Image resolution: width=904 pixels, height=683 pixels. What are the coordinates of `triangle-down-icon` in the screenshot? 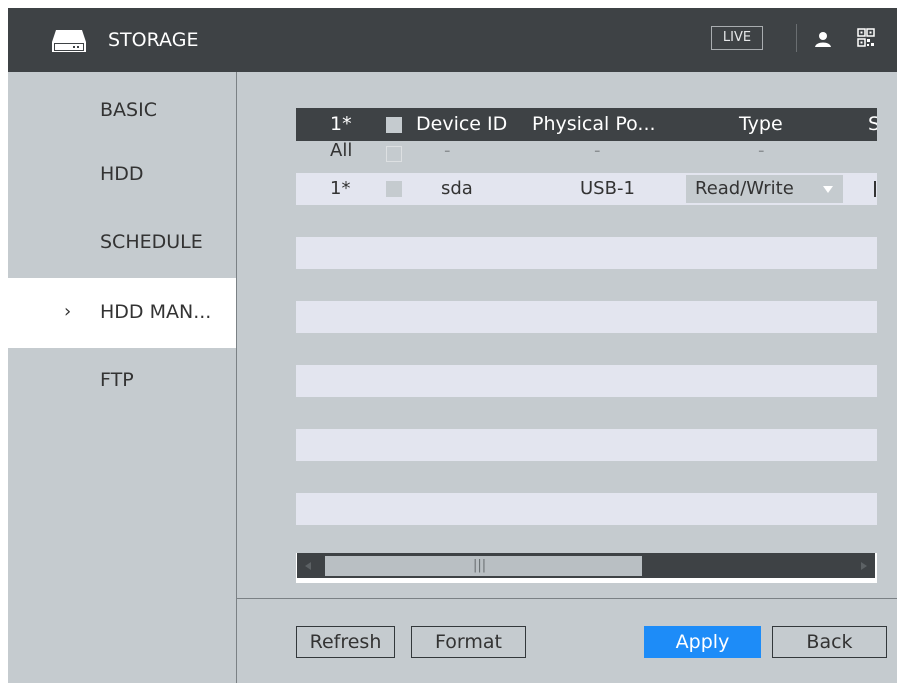 It's located at (828, 189).